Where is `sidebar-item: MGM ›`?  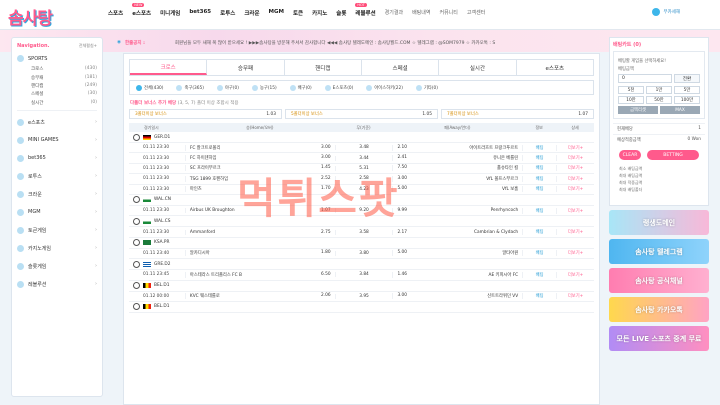
sidebar-item: MGM › is located at coordinates (57, 212).